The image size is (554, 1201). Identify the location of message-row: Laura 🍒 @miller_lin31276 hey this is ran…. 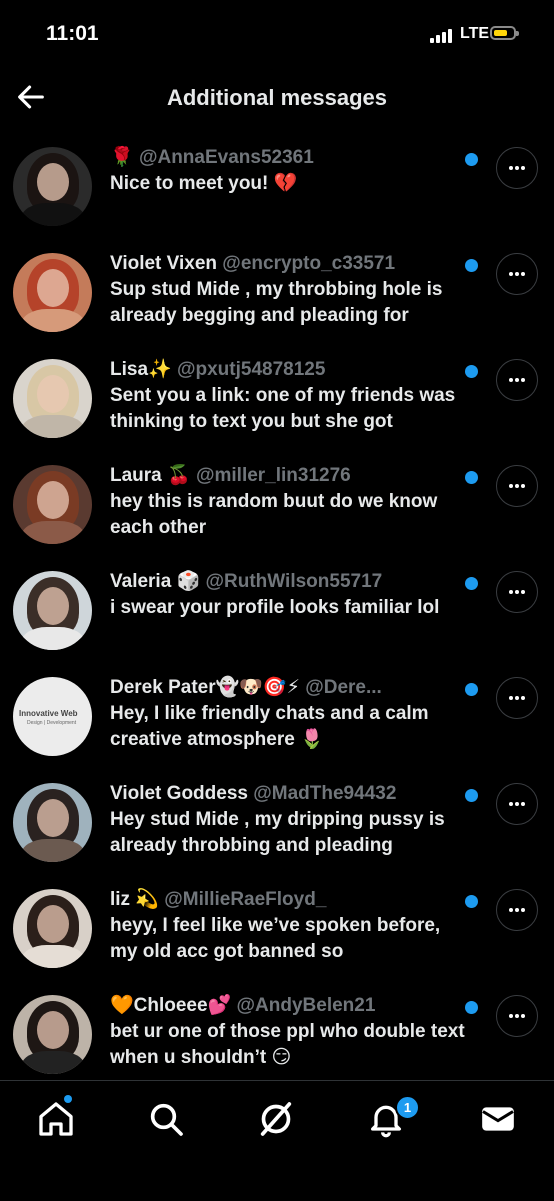
(277, 506).